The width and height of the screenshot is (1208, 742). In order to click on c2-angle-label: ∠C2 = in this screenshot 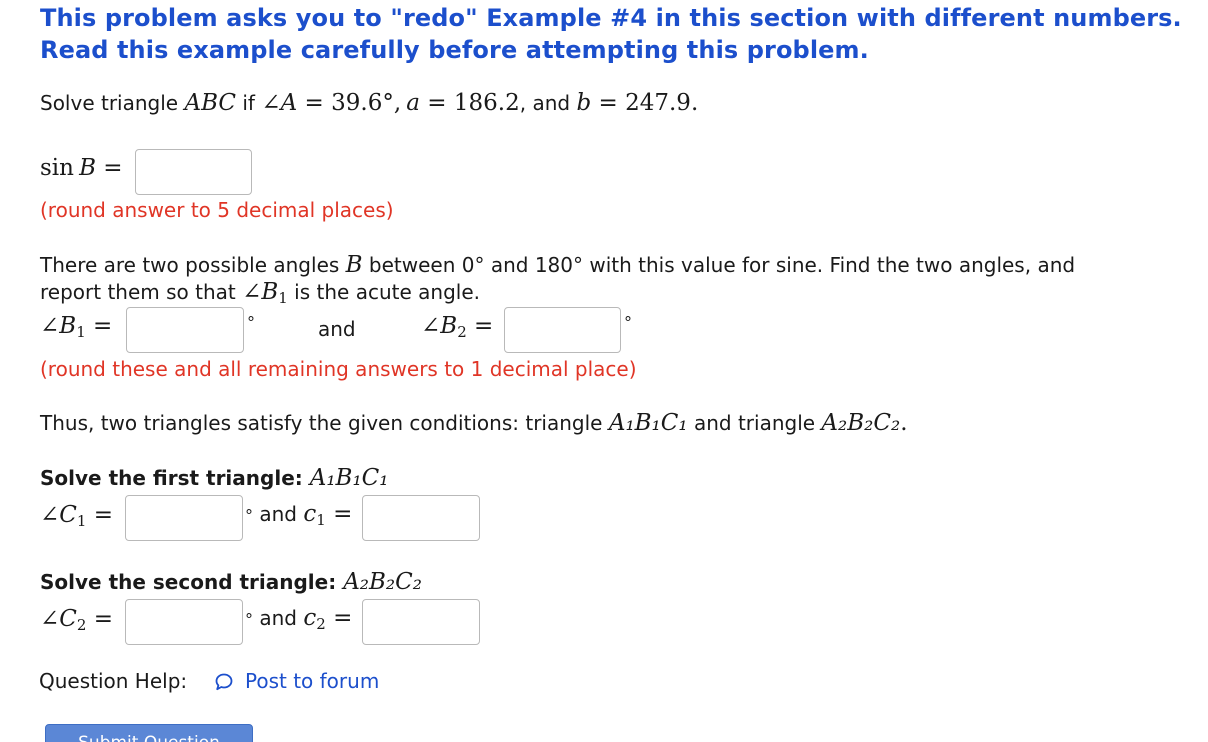, I will do `click(76, 620)`.